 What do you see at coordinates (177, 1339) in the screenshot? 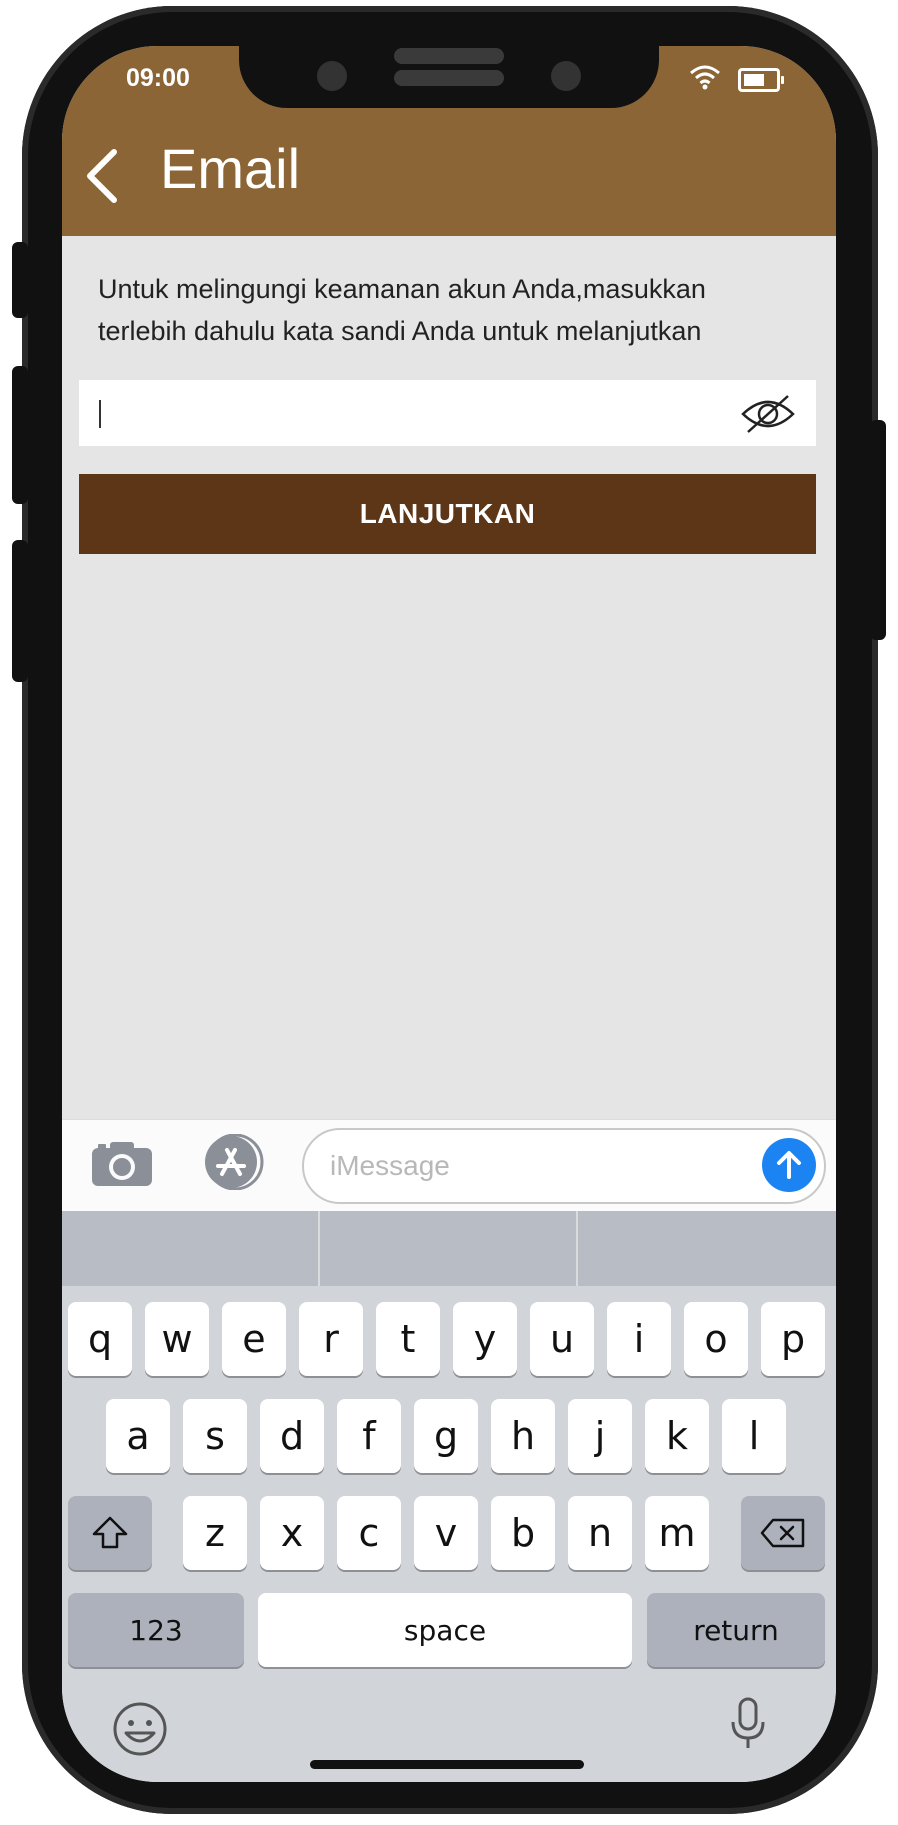
I see `key-w: w` at bounding box center [177, 1339].